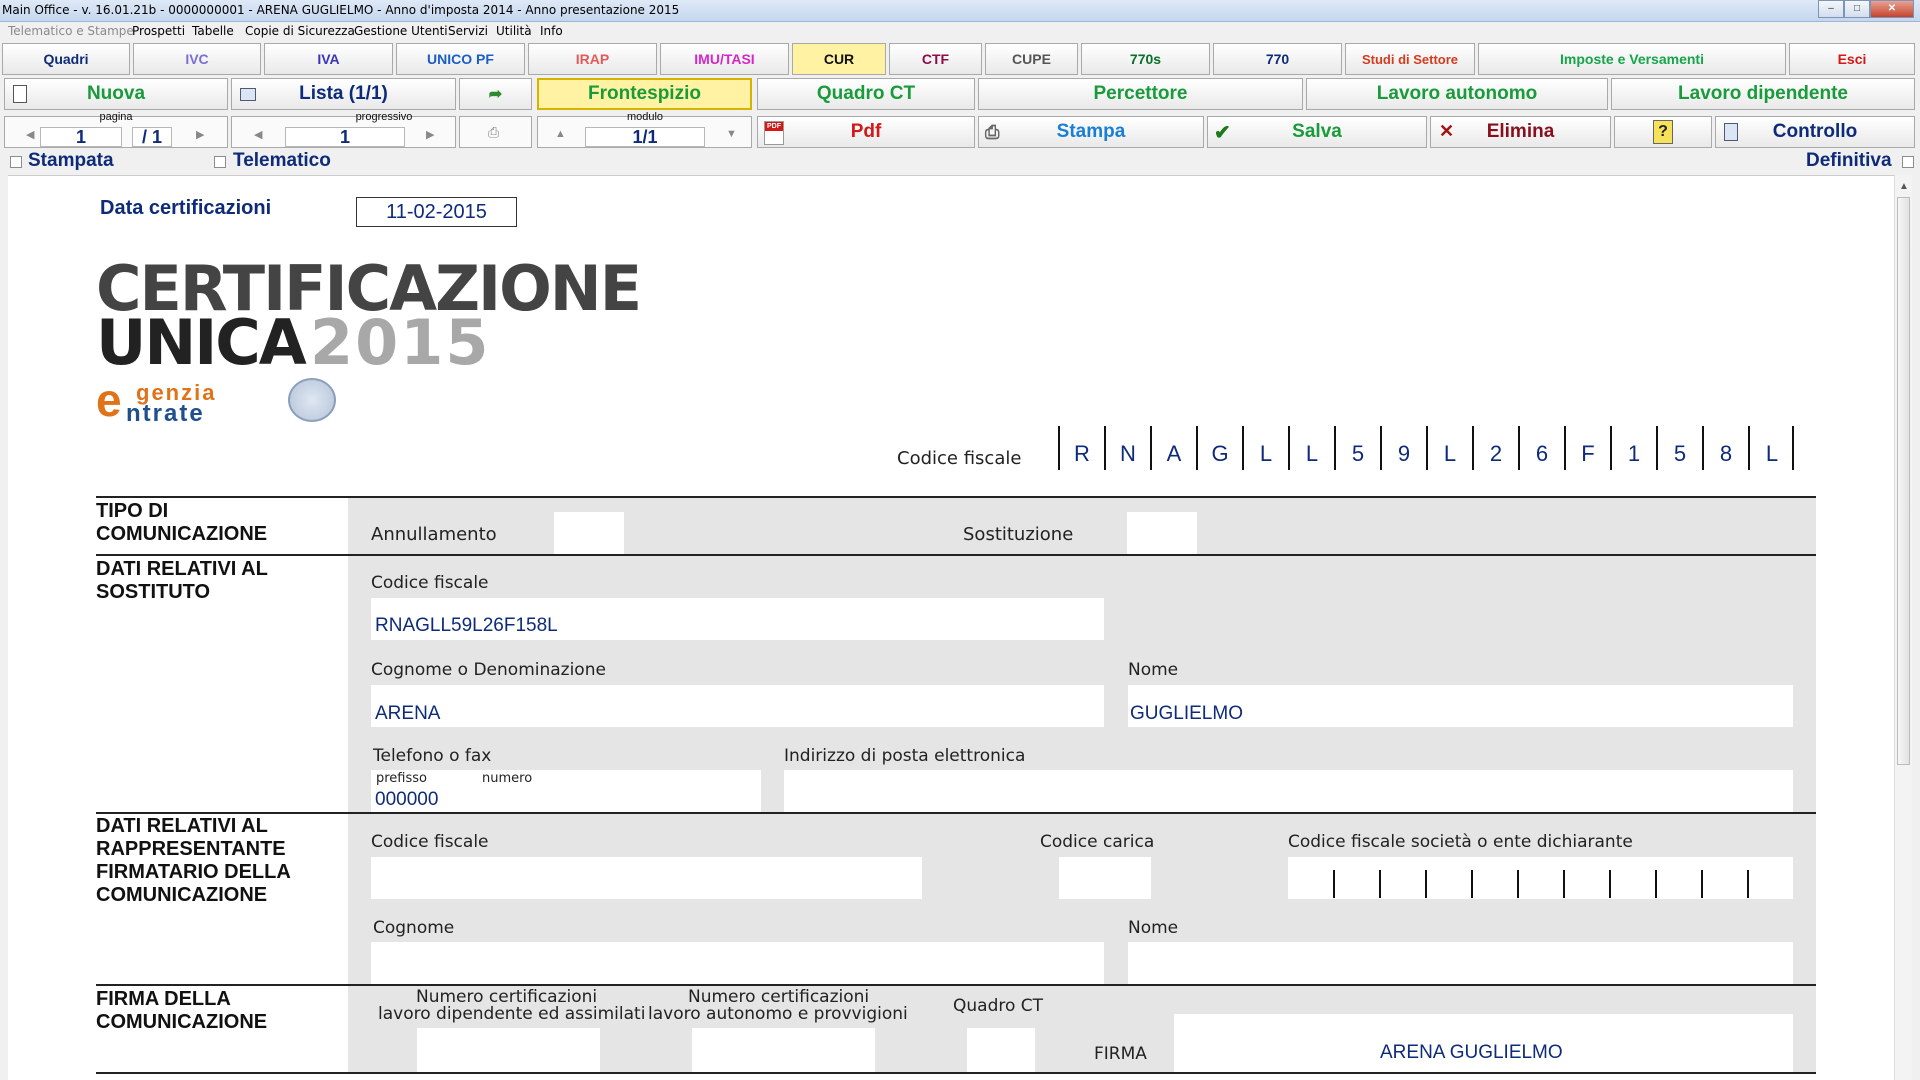 The width and height of the screenshot is (1920, 1080). I want to click on printer-small-icon: ⎙, so click(494, 132).